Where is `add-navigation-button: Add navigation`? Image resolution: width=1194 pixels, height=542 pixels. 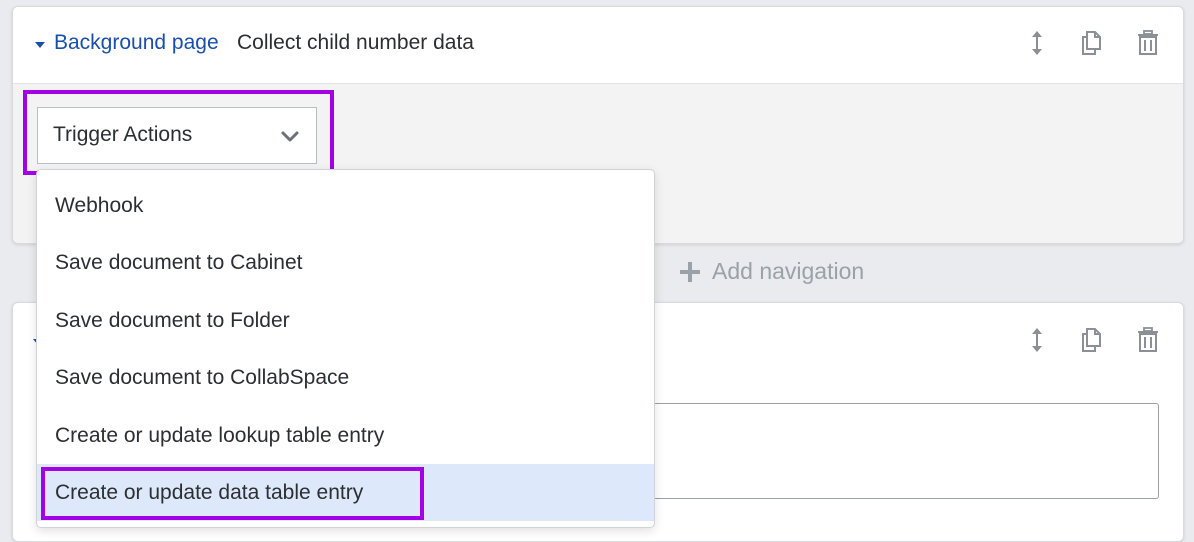
add-navigation-button: Add navigation is located at coordinates (772, 271).